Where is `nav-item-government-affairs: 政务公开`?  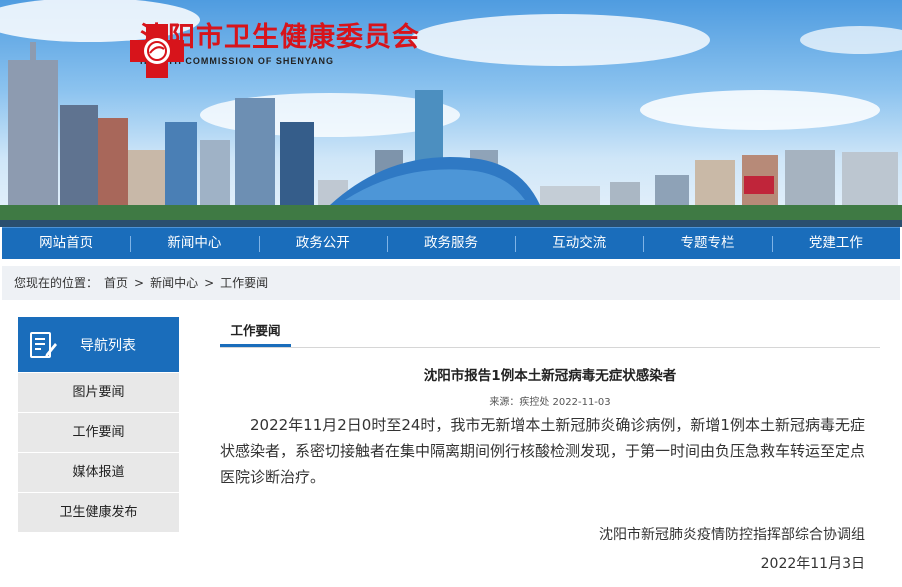 nav-item-government-affairs: 政务公开 is located at coordinates (322, 243).